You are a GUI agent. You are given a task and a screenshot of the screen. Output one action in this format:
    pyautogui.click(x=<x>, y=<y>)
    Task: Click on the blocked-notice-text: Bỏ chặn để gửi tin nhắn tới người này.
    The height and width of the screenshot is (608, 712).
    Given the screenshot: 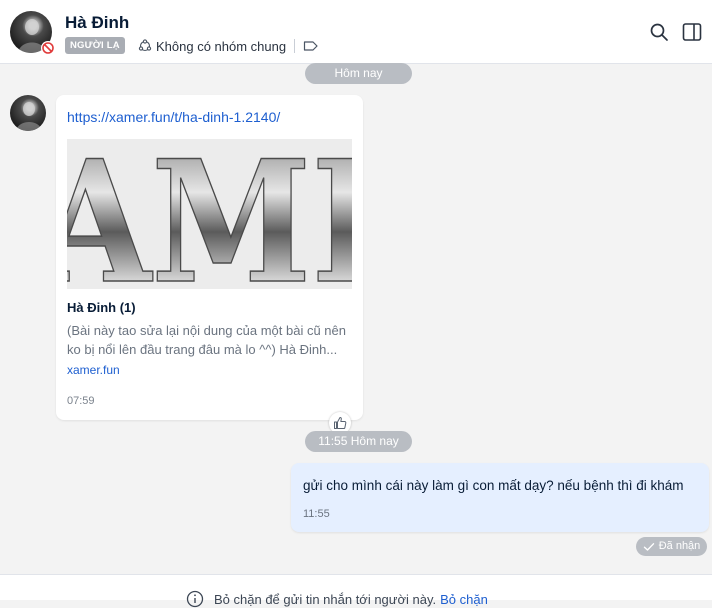 What is the action you would take?
    pyautogui.click(x=325, y=599)
    